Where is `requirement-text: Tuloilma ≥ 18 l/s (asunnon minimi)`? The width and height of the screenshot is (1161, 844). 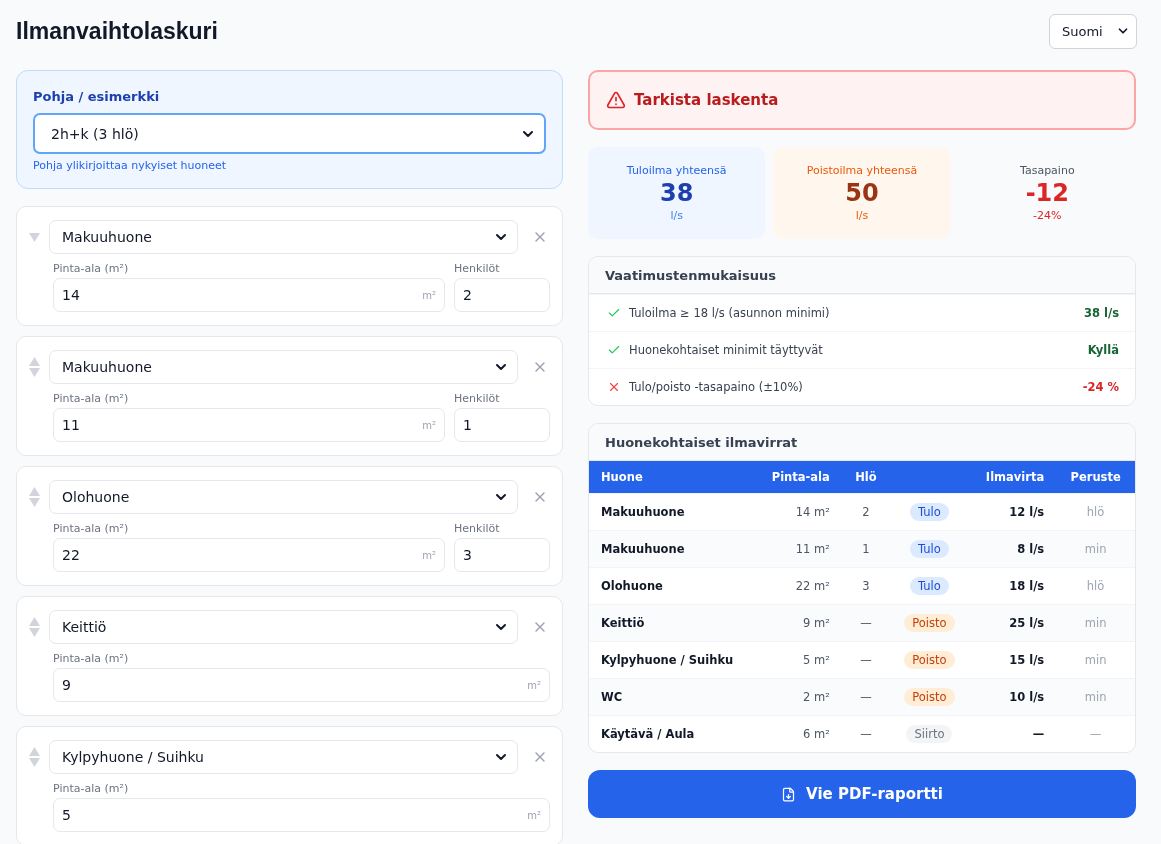 requirement-text: Tuloilma ≥ 18 l/s (asunnon minimi) is located at coordinates (730, 313).